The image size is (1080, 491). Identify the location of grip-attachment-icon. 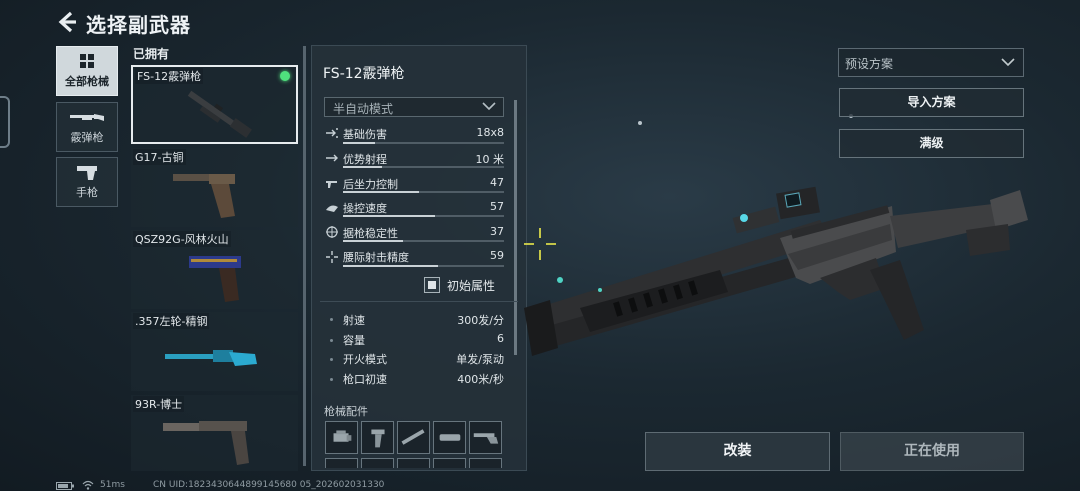
(378, 438).